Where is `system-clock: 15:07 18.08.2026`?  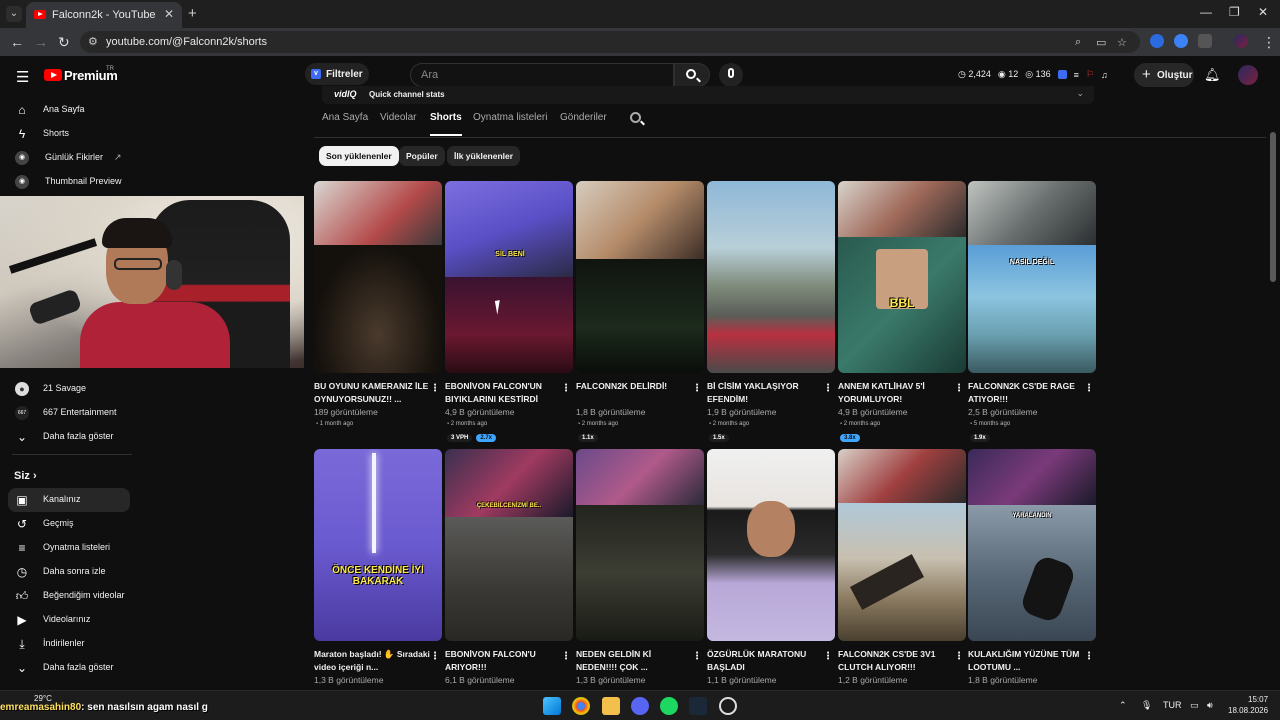 system-clock: 15:07 18.08.2026 is located at coordinates (1248, 705).